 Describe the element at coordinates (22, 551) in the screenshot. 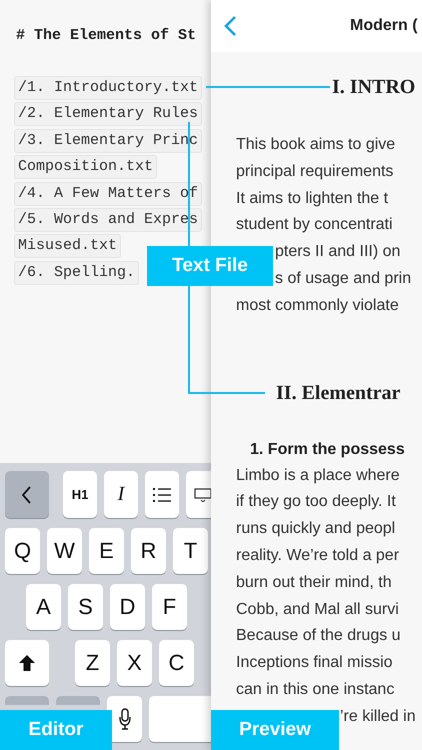

I see `letter-key: Q` at that location.